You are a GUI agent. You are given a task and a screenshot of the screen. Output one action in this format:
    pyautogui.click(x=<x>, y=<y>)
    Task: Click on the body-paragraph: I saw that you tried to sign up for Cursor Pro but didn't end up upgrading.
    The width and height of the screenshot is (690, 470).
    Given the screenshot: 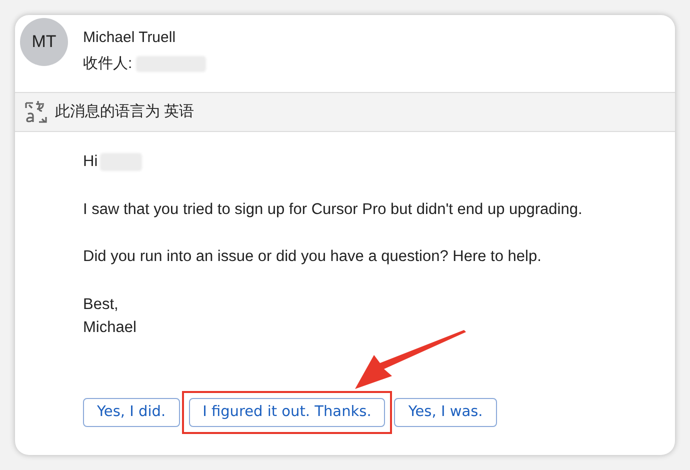 What is the action you would take?
    pyautogui.click(x=333, y=210)
    